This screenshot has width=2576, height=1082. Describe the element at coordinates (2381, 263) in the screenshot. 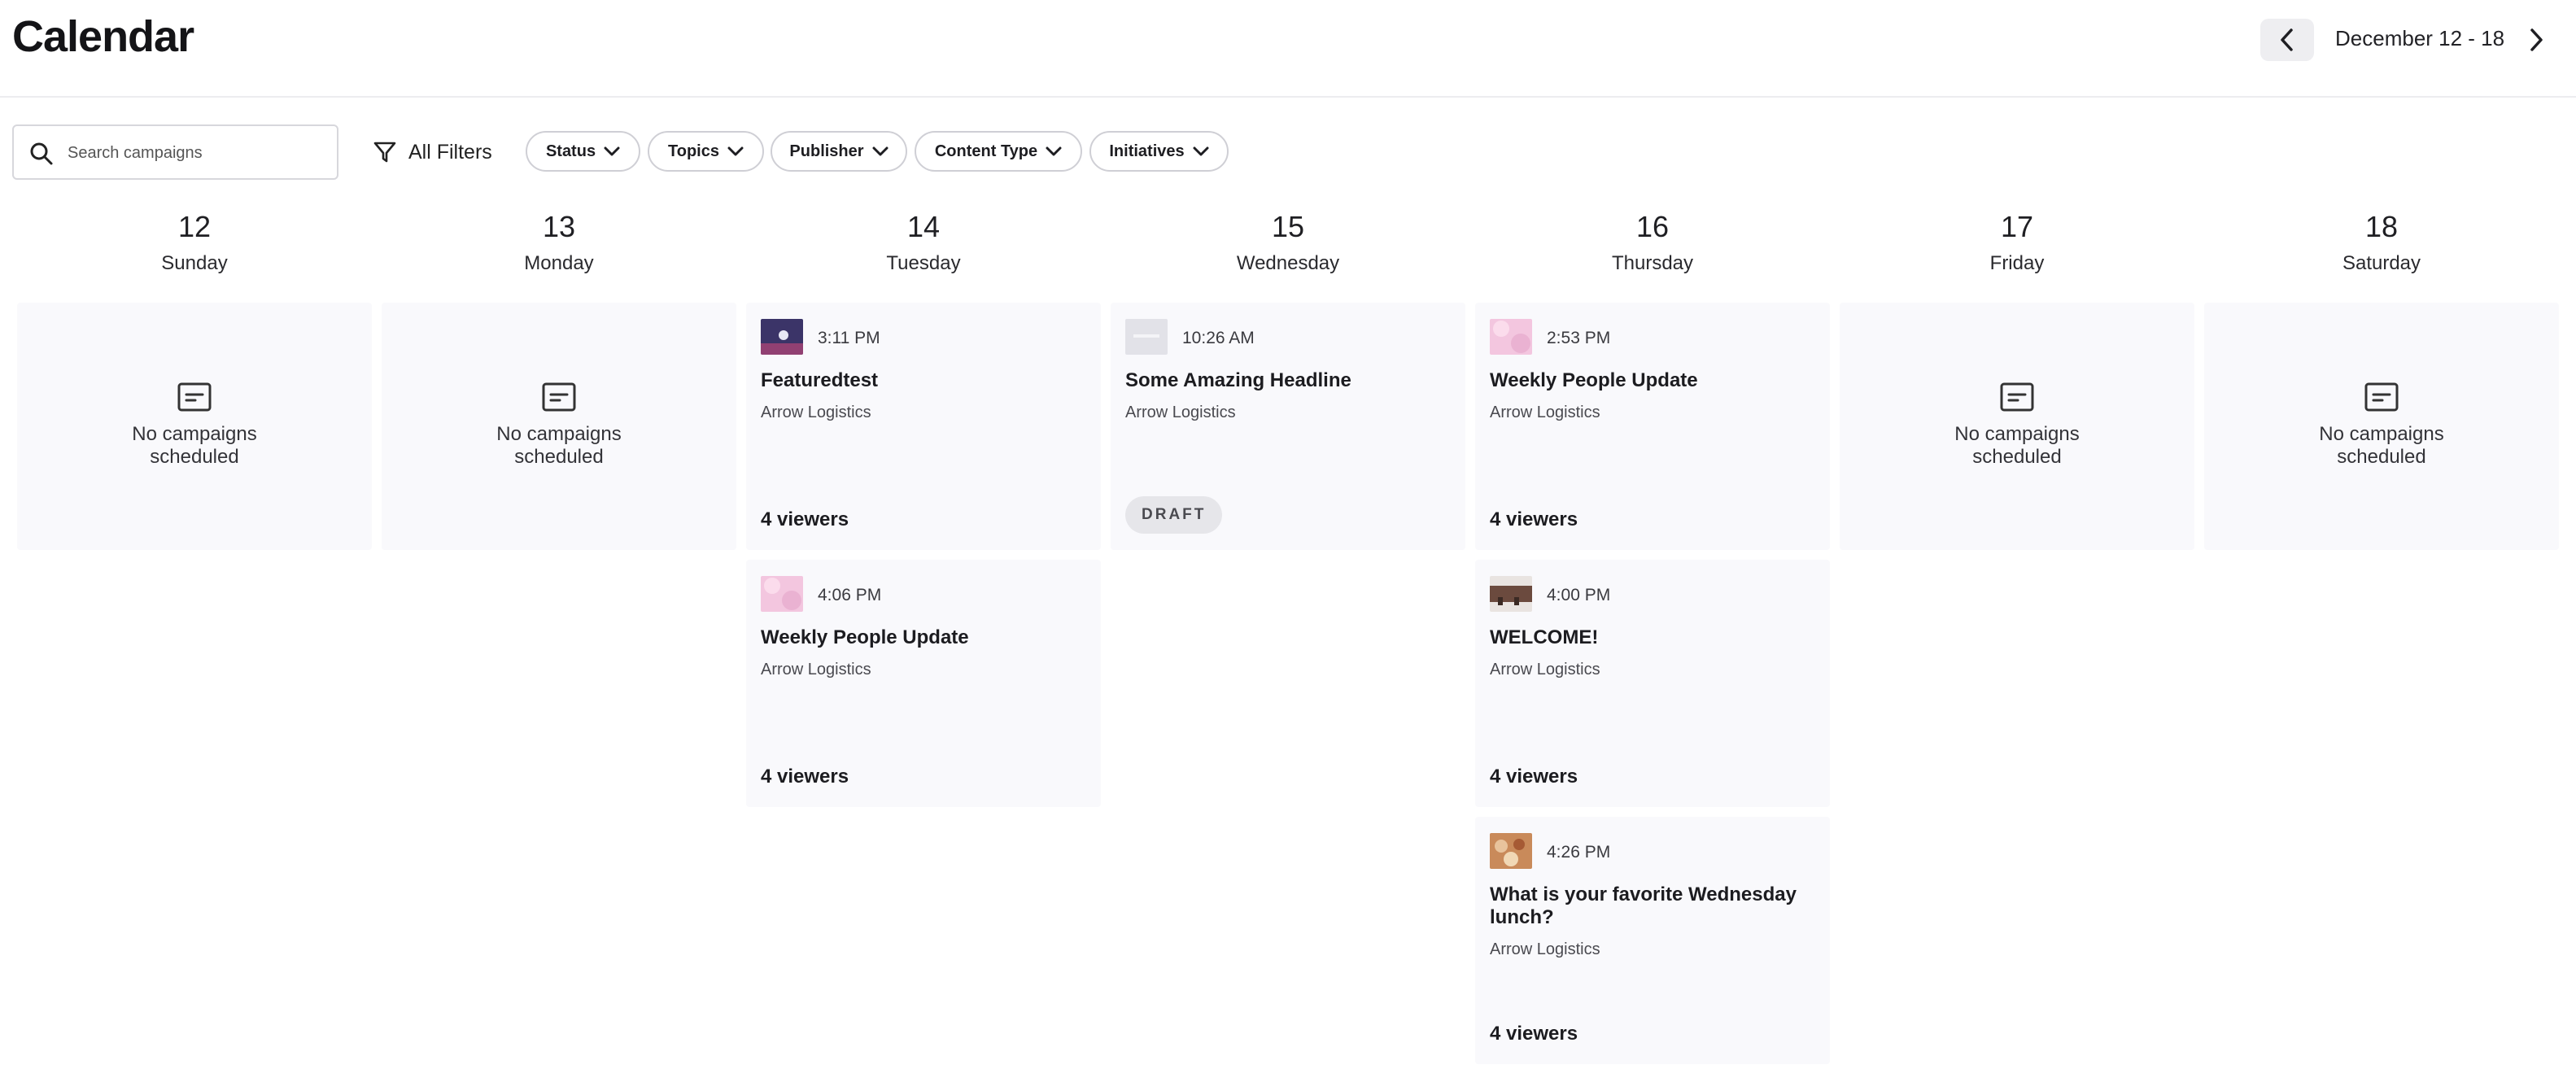

I see `day-name: Saturday` at that location.